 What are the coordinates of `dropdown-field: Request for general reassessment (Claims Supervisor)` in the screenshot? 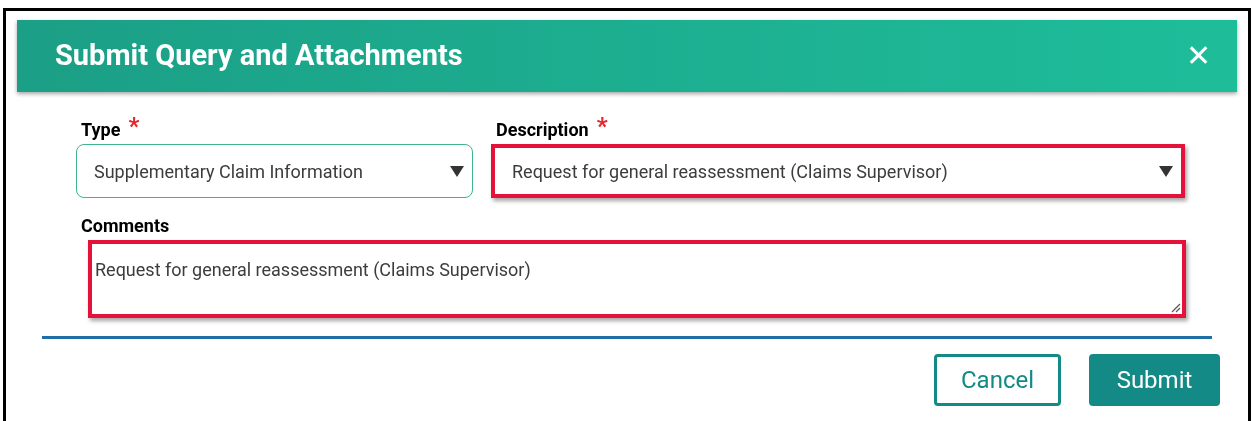 It's located at (838, 171).